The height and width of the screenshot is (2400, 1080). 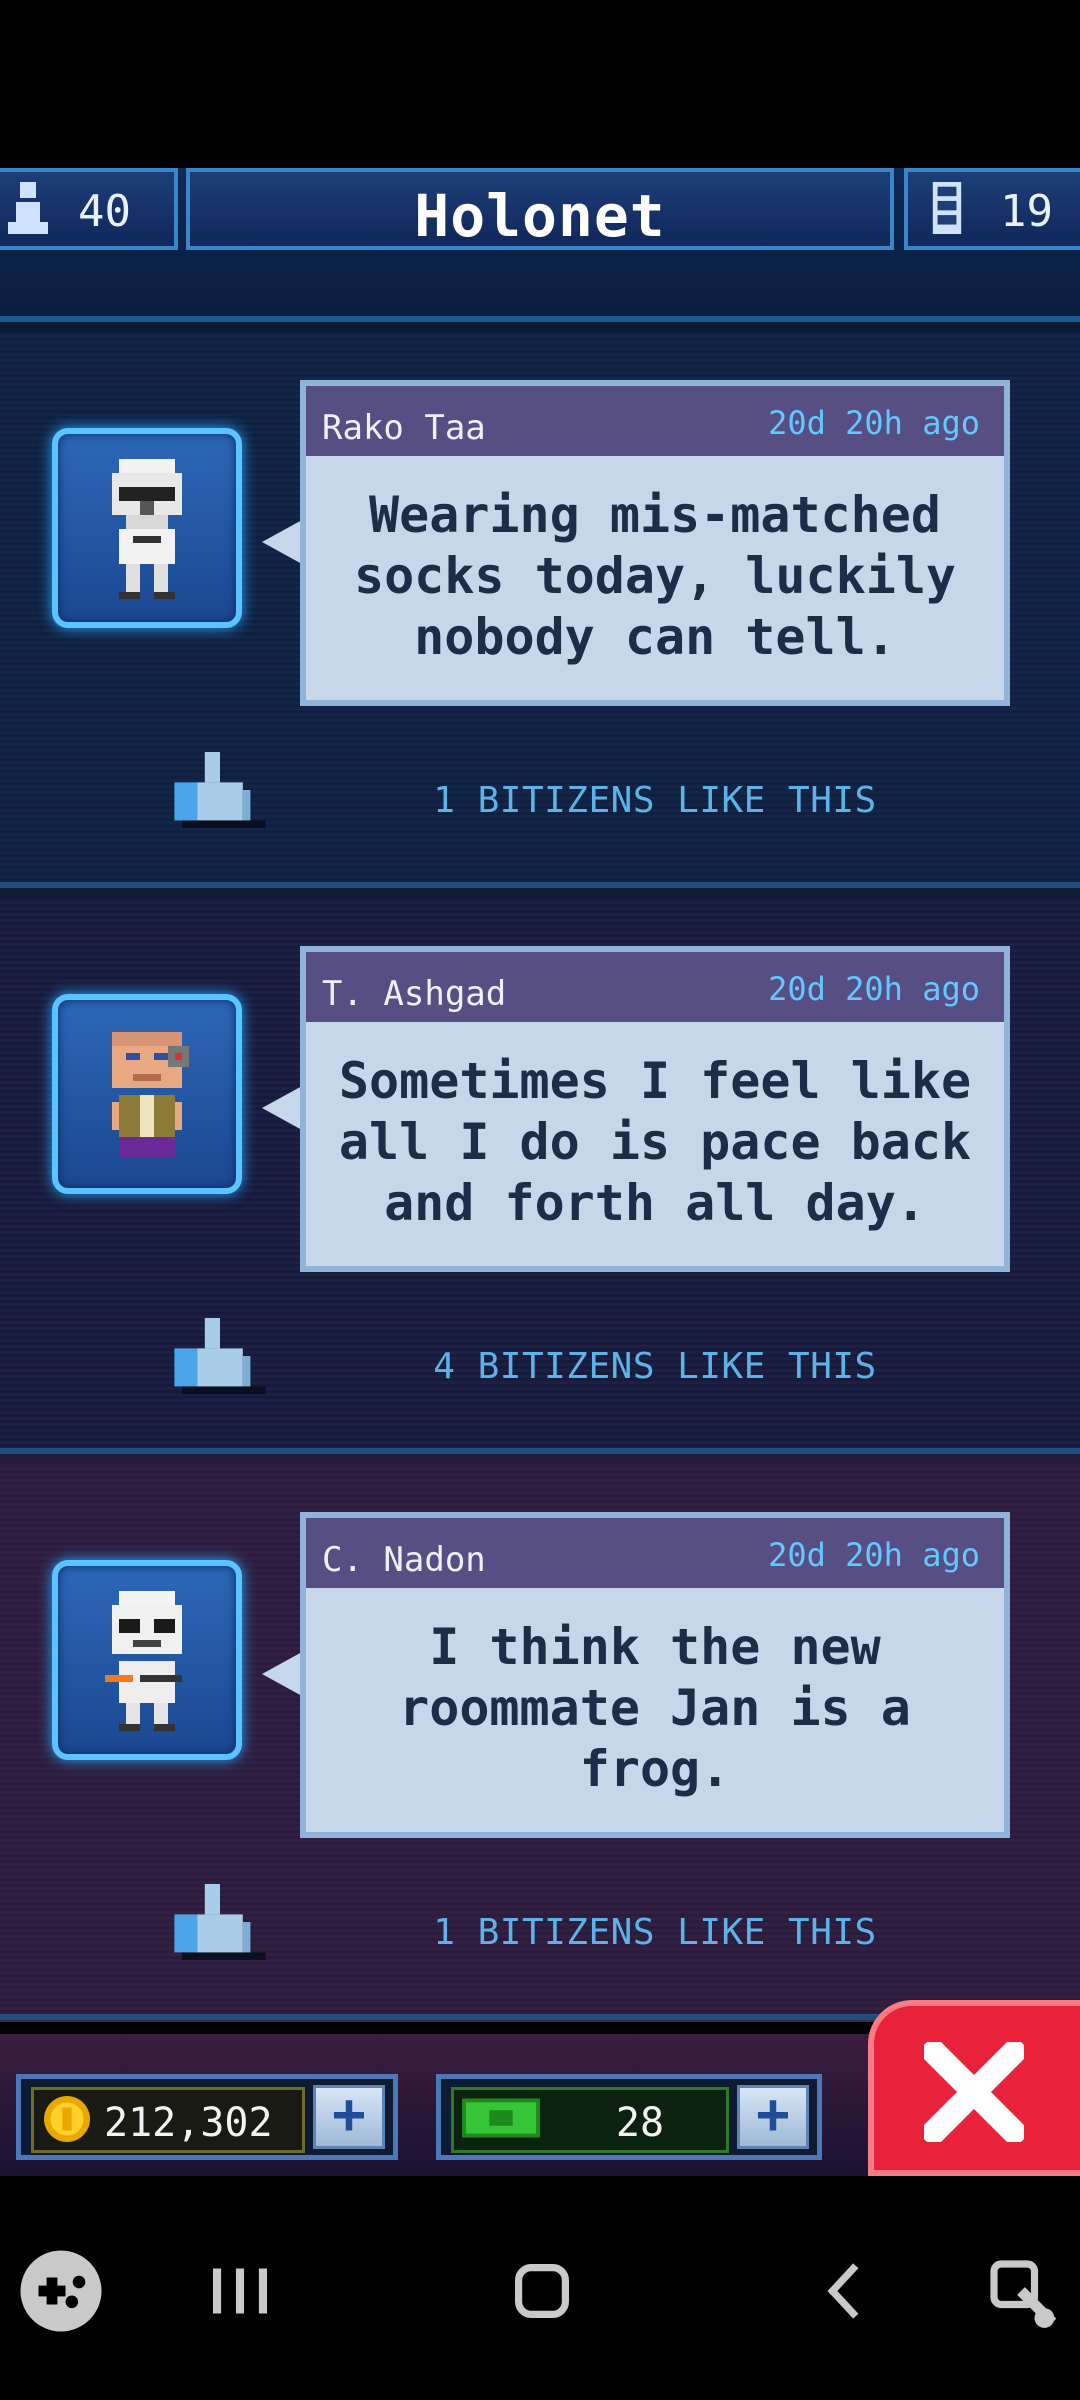 What do you see at coordinates (590, 2120) in the screenshot?
I see `bux-display: 28` at bounding box center [590, 2120].